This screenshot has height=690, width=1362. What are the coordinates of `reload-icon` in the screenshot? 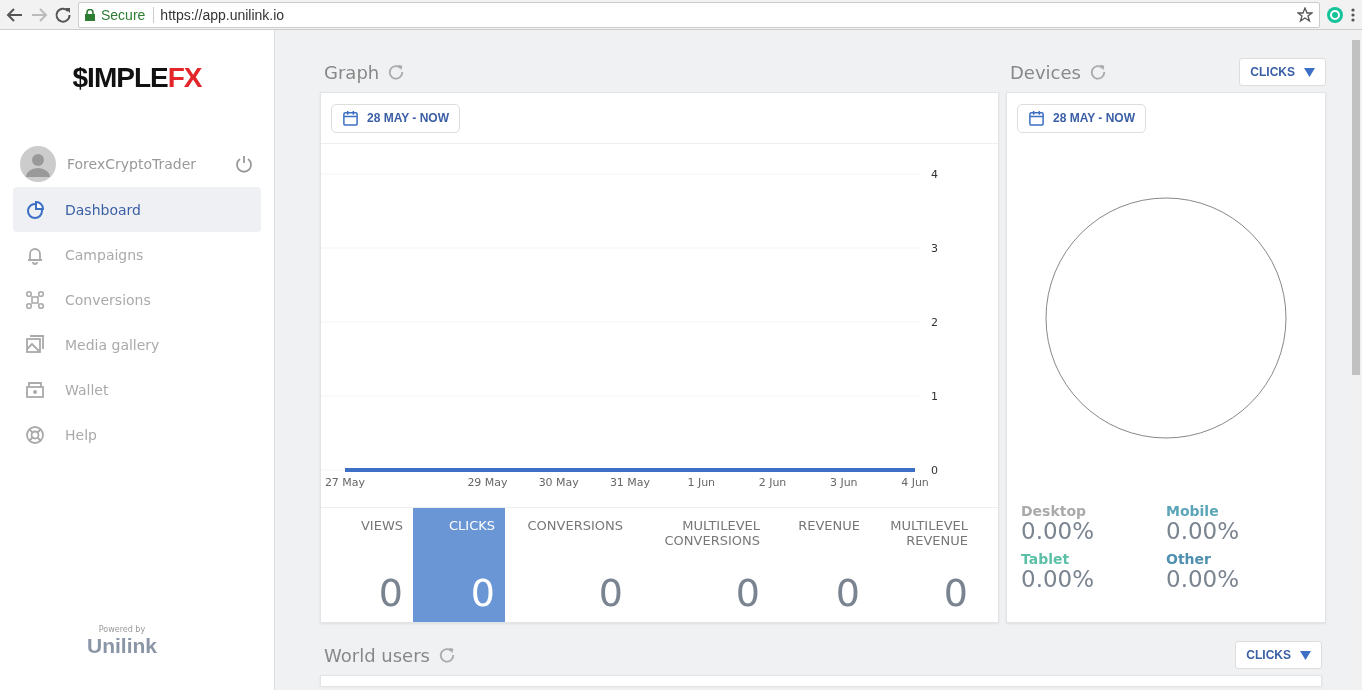 It's located at (63, 14).